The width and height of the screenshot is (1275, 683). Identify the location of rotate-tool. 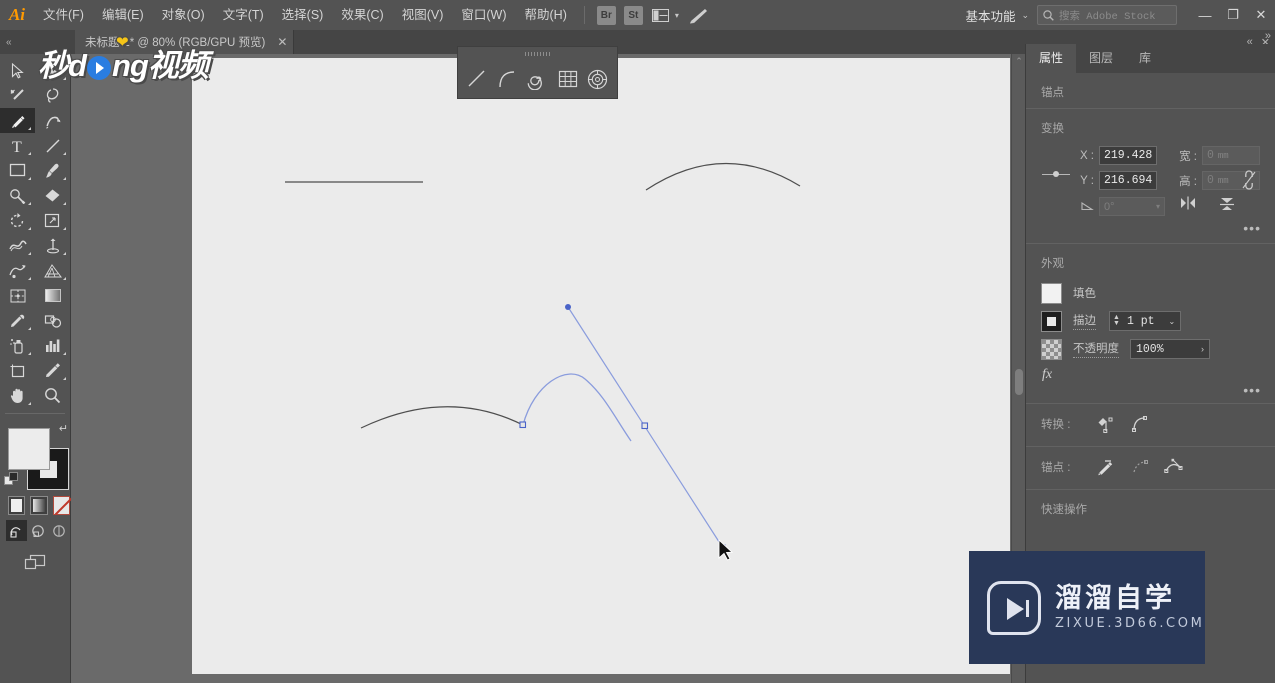
(17, 220).